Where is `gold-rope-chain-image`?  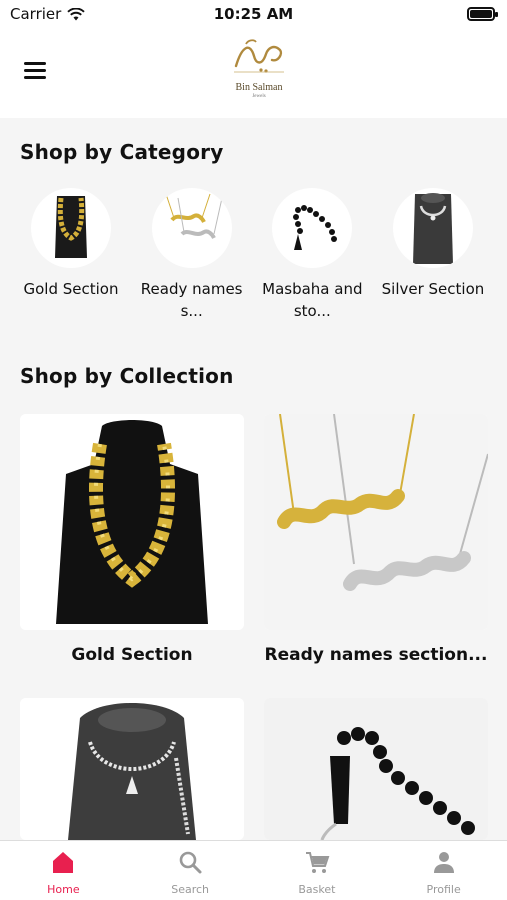
gold-rope-chain-image is located at coordinates (71, 227).